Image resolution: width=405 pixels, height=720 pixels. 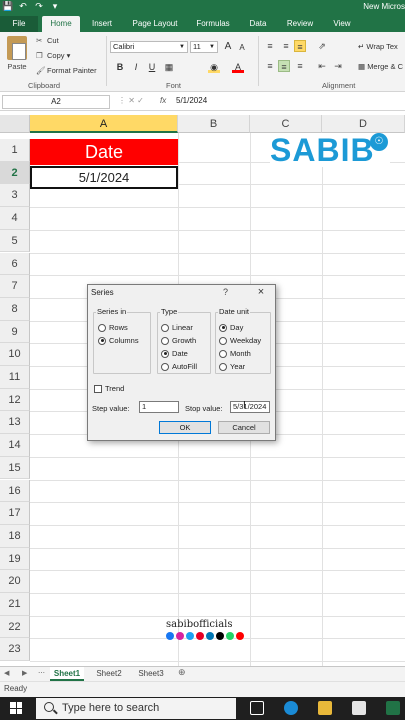 I want to click on align-center-button: ≡, so click(x=284, y=66).